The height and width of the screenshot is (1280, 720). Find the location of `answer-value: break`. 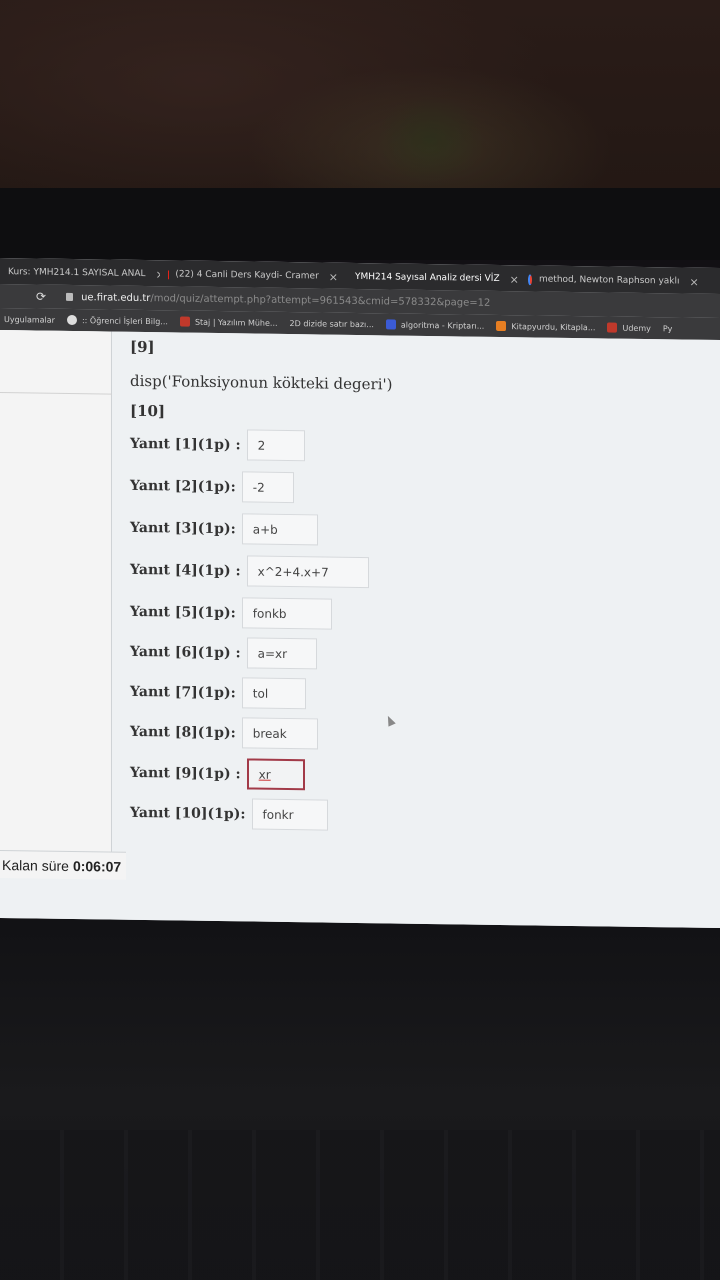

answer-value: break is located at coordinates (269, 733).